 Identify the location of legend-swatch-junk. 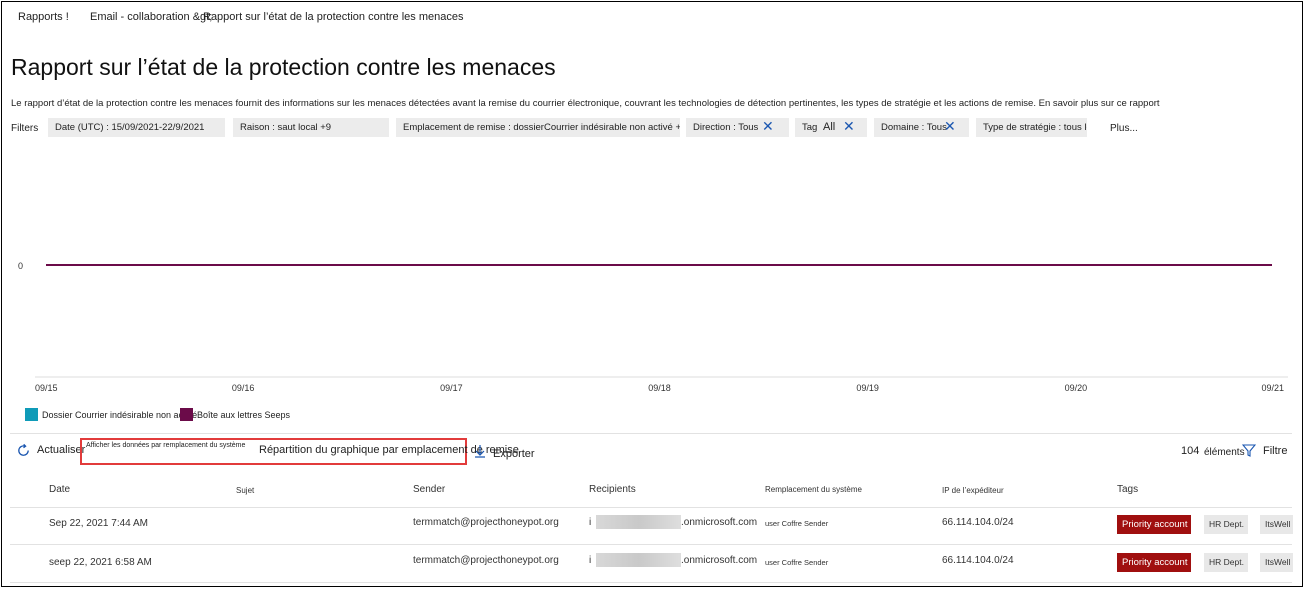
(31, 414).